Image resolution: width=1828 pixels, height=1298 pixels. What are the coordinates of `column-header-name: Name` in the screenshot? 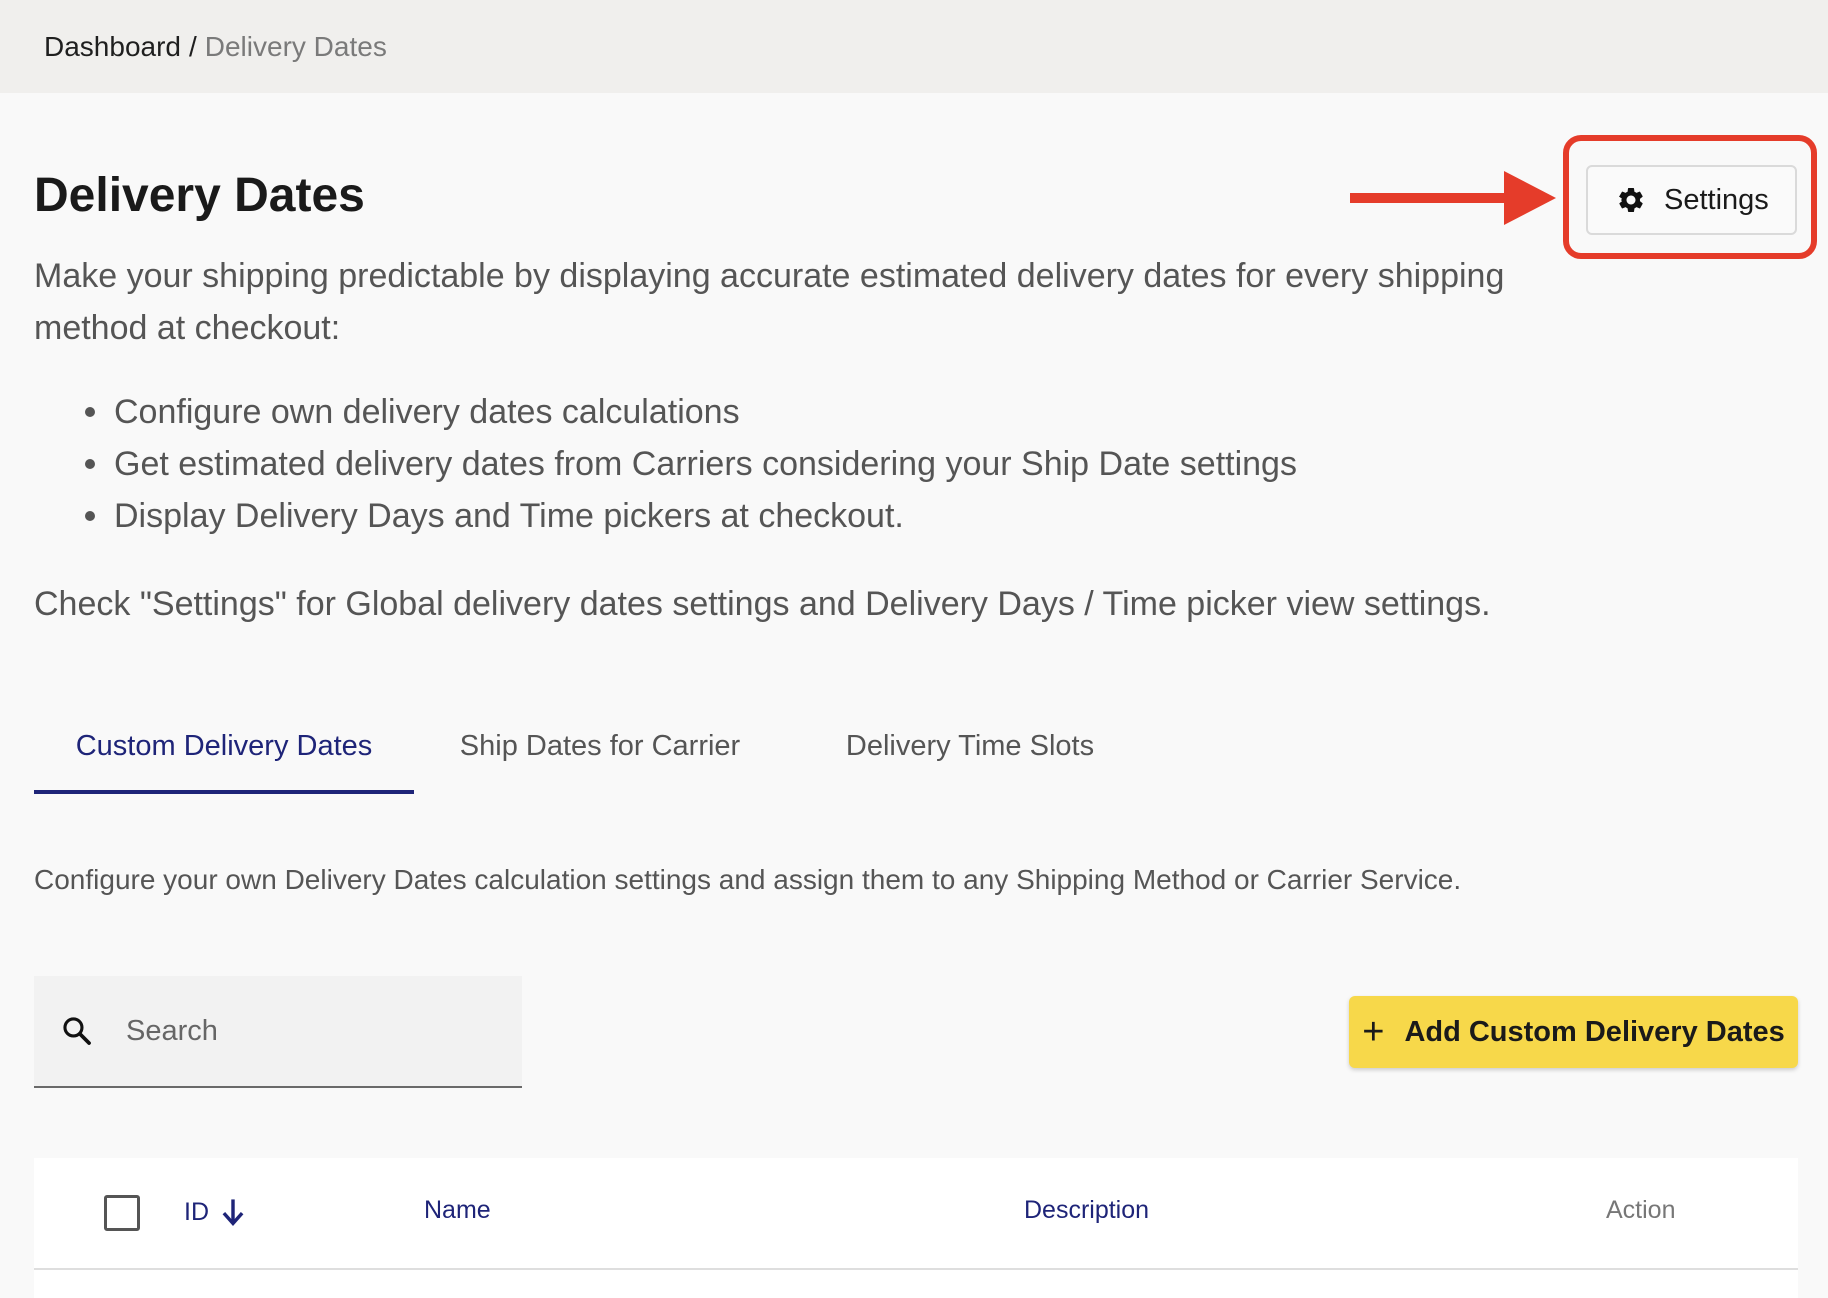 It's located at (457, 1210).